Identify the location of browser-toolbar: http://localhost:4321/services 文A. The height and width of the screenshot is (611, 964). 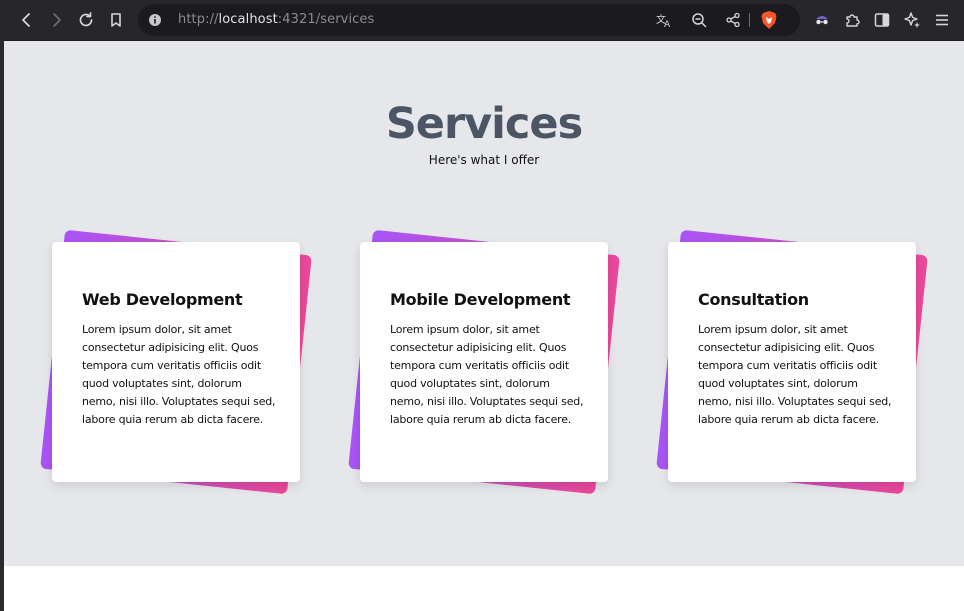
(482, 20).